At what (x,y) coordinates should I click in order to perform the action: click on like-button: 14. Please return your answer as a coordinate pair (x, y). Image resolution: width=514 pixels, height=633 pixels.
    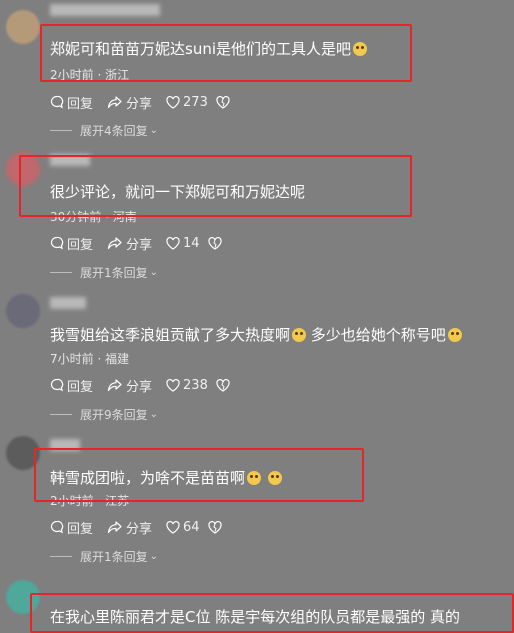
    Looking at the image, I should click on (183, 243).